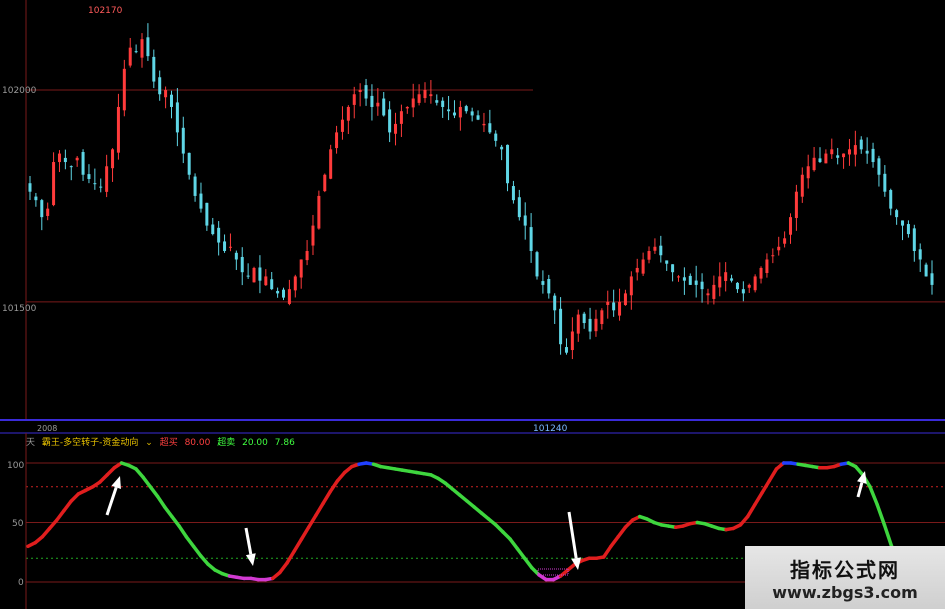 The height and width of the screenshot is (609, 945). I want to click on indicator-name: 霸王-多空转子-资金动向, so click(90, 443).